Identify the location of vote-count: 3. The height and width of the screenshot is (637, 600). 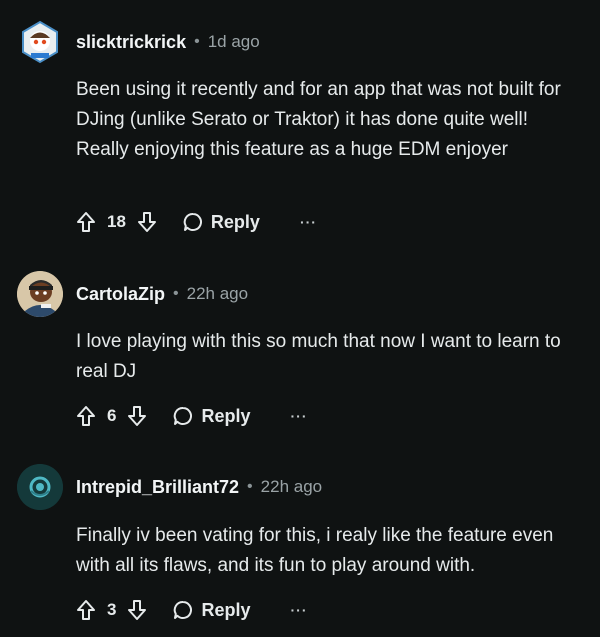
(112, 609).